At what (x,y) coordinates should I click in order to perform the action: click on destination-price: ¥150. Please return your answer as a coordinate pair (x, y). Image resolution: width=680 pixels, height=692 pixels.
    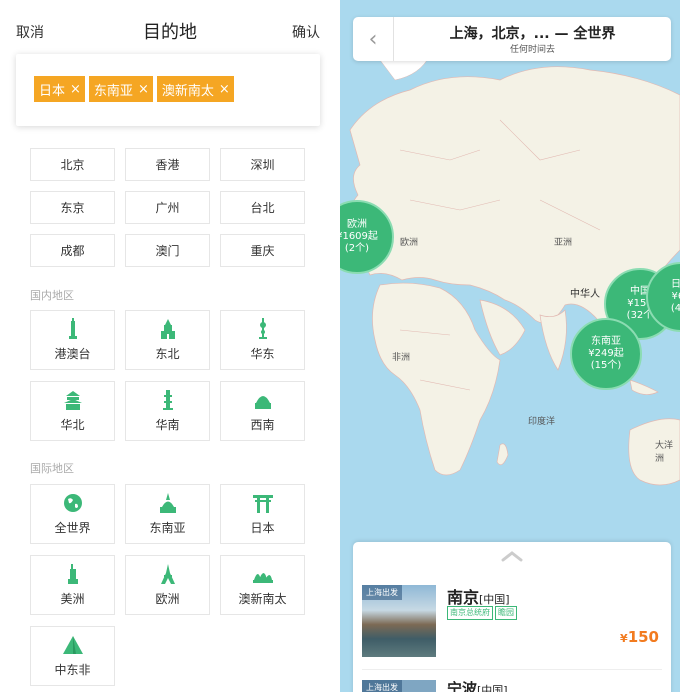
    Looking at the image, I should click on (639, 637).